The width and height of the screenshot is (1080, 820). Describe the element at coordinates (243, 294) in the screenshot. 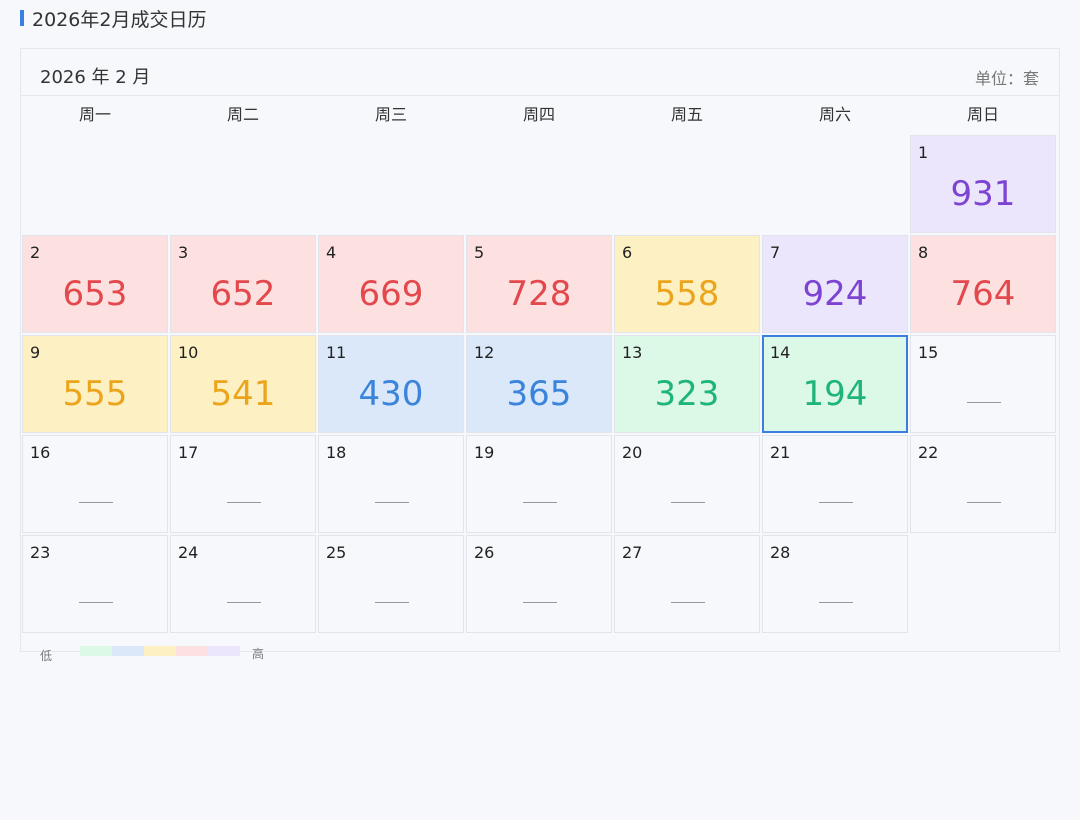

I see `day-value: 652` at that location.